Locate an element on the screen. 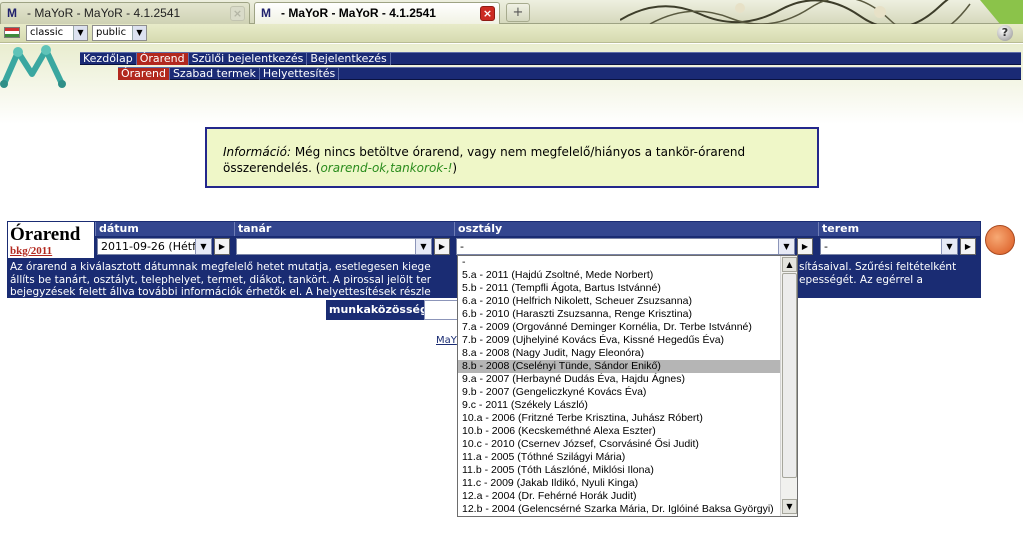 Image resolution: width=1023 pixels, height=539 pixels. osztaly-select: - ▼ is located at coordinates (625, 246).